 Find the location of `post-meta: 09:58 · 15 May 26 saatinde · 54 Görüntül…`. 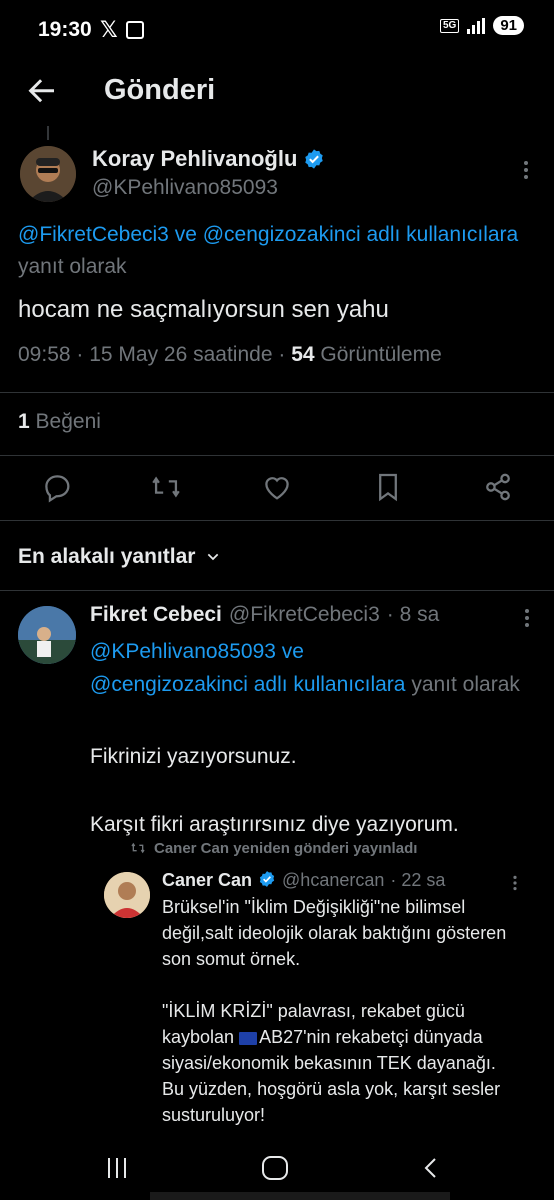

post-meta: 09:58 · 15 May 26 saatinde · 54 Görüntül… is located at coordinates (230, 355).